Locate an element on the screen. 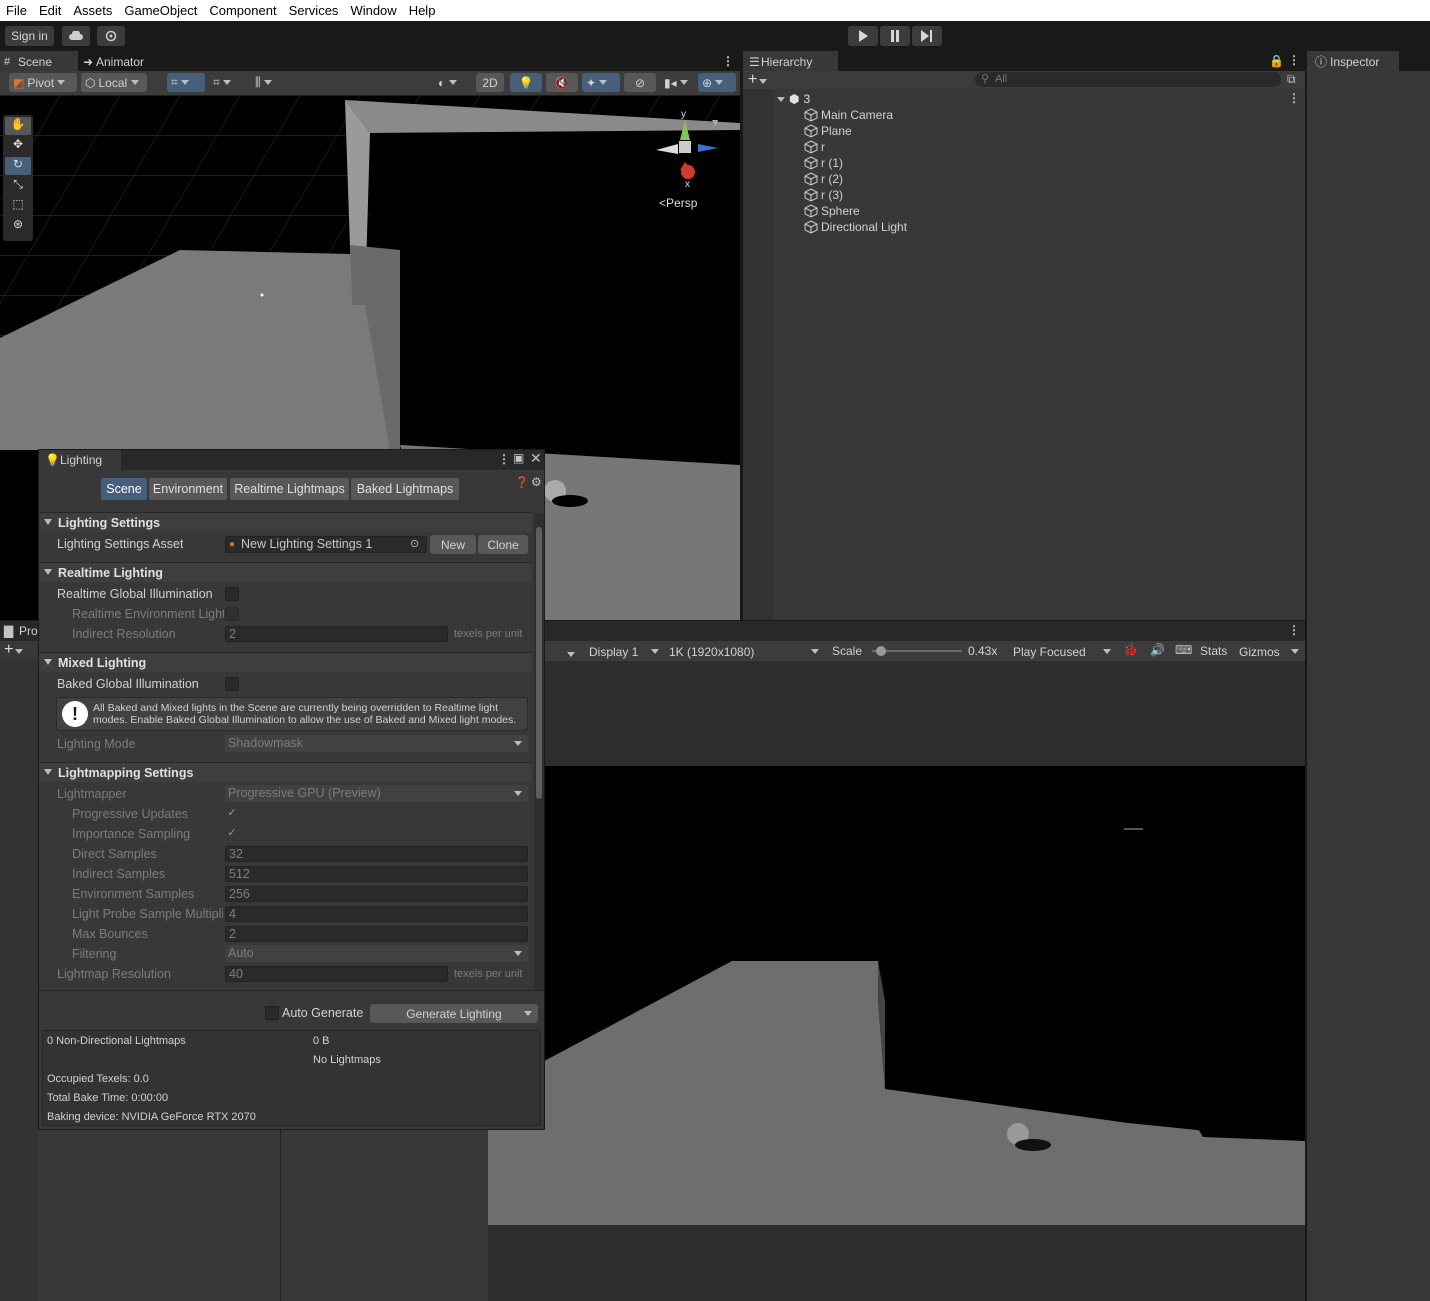 The image size is (1430, 1301). local-dropdown: ⬡ Local is located at coordinates (114, 82).